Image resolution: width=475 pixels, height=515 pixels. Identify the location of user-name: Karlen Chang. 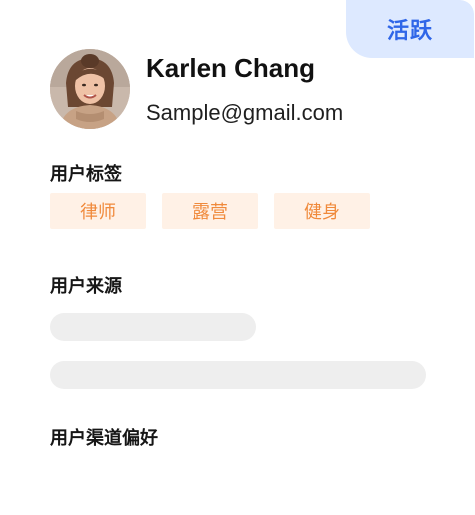
(231, 68).